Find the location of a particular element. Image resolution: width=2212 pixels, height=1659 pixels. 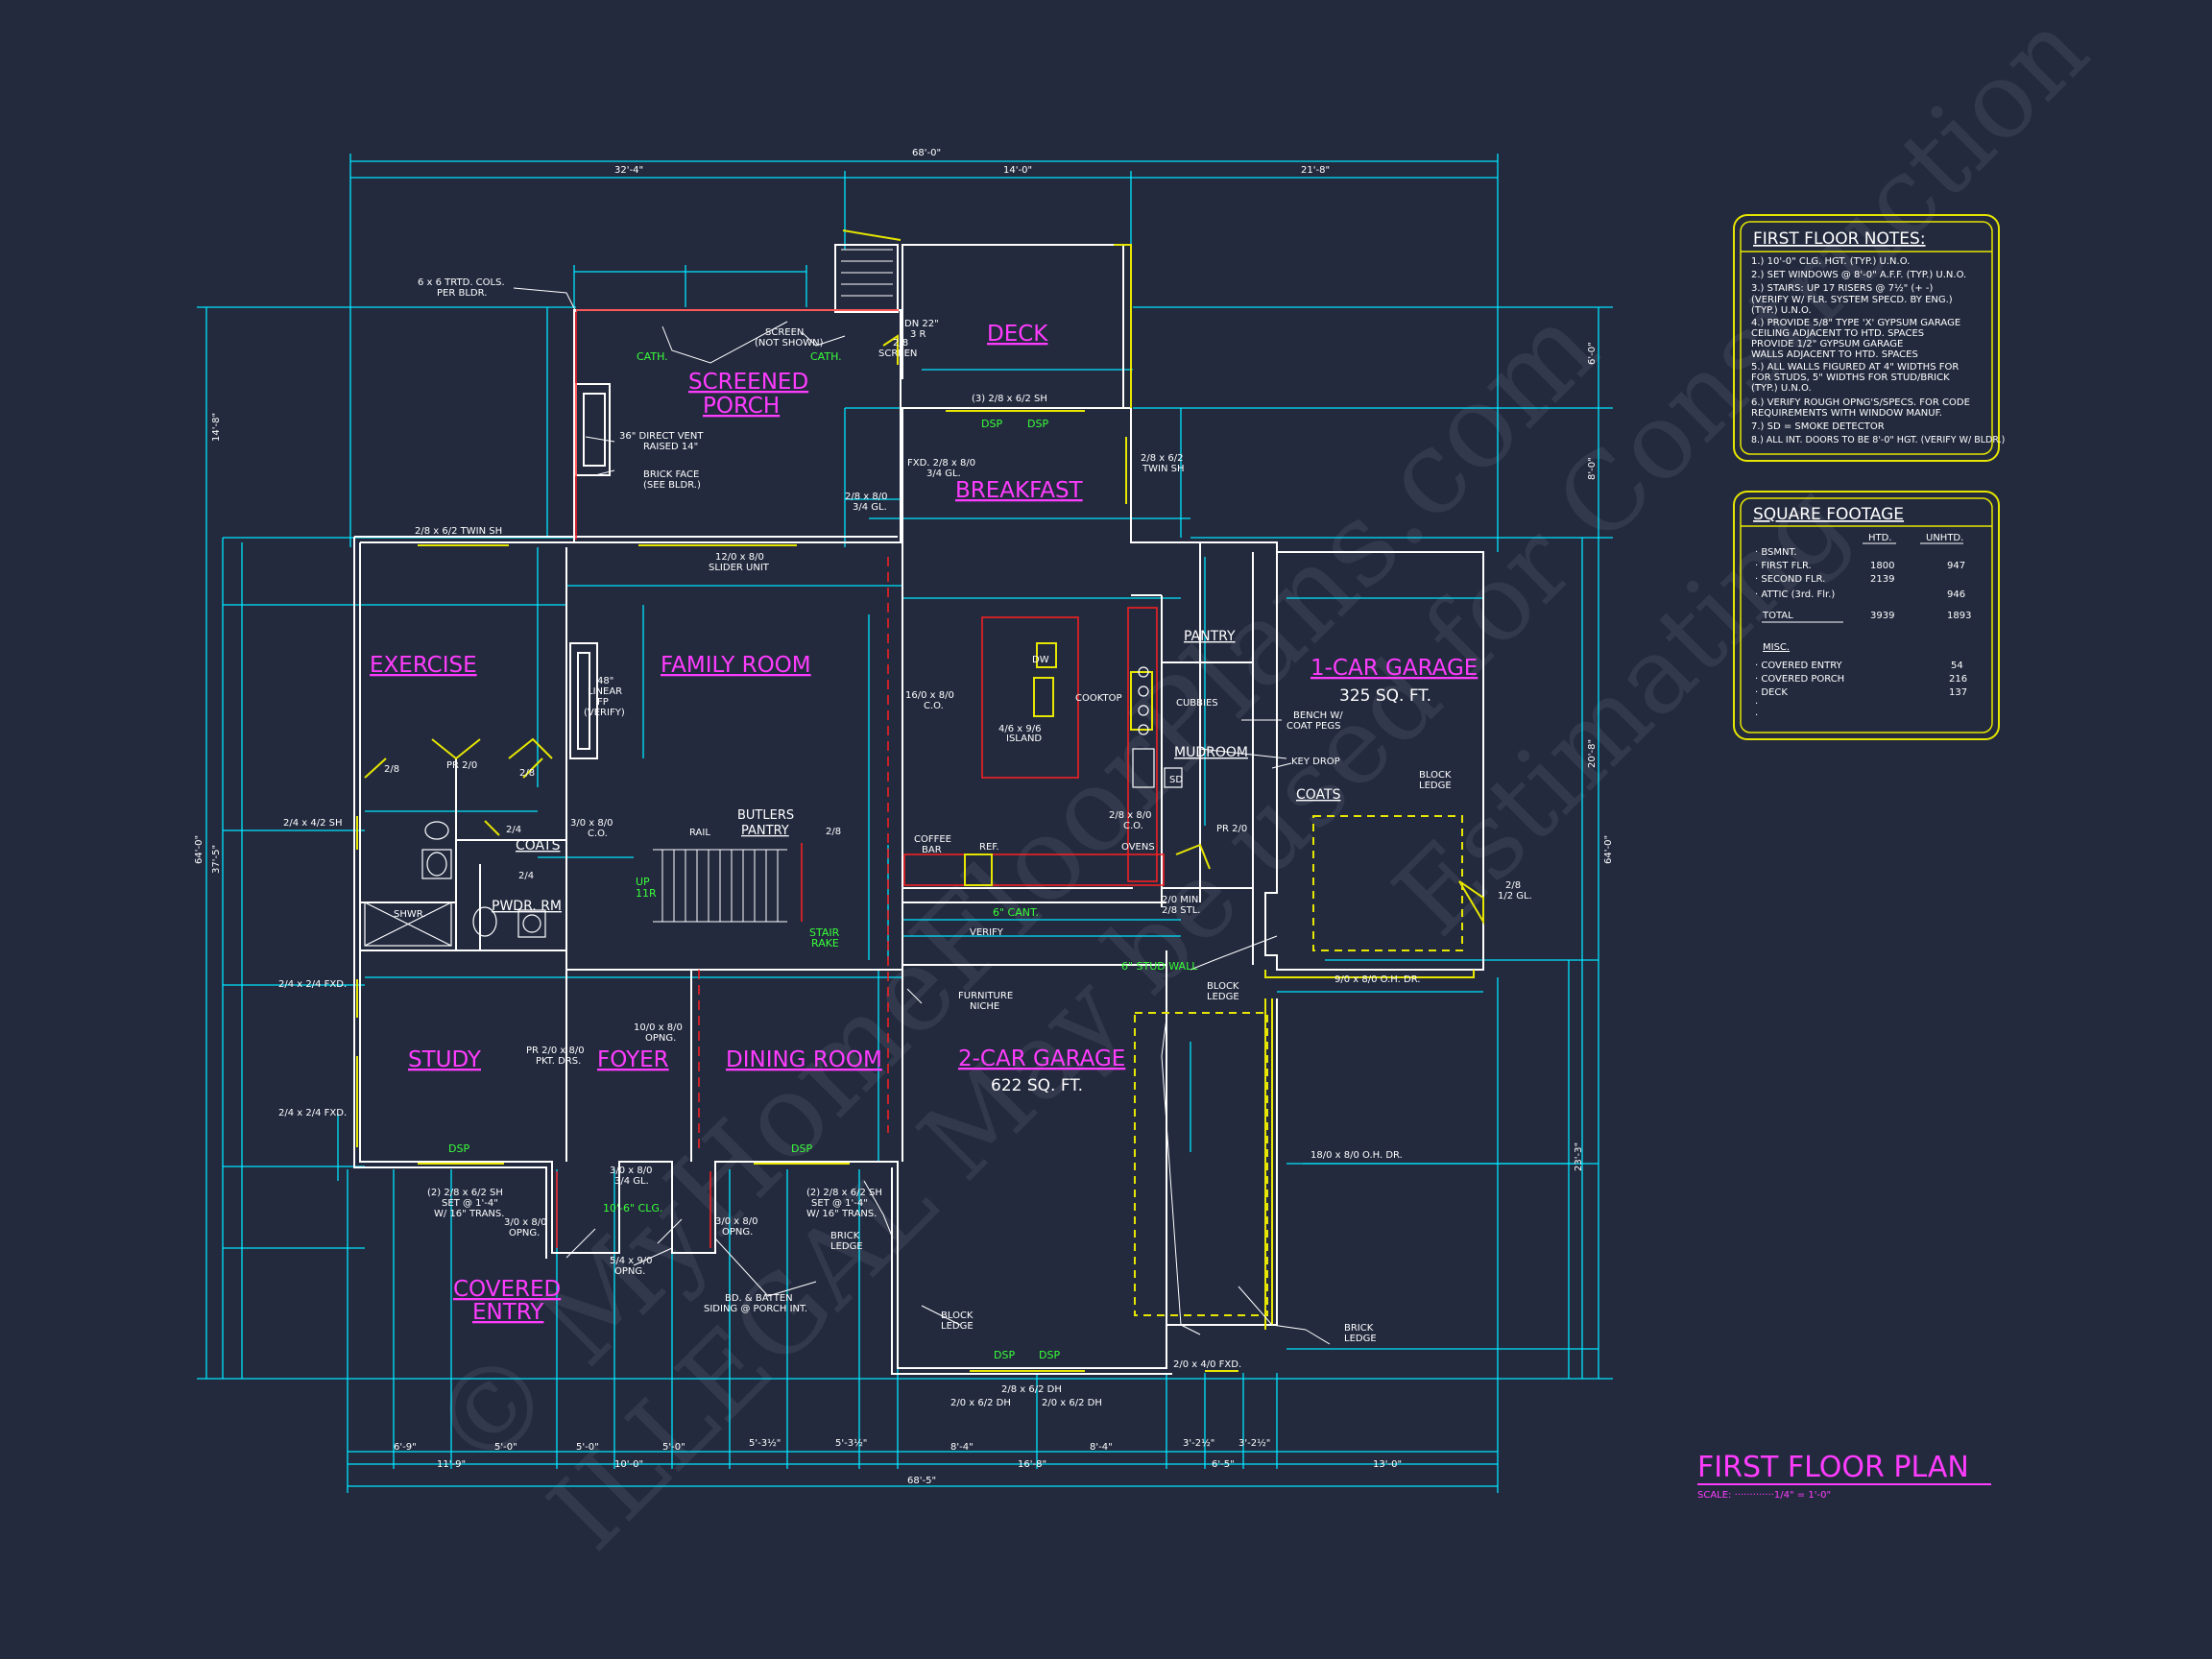

note-fxd24: 2/4 x 2/4 FXD. is located at coordinates (312, 985).